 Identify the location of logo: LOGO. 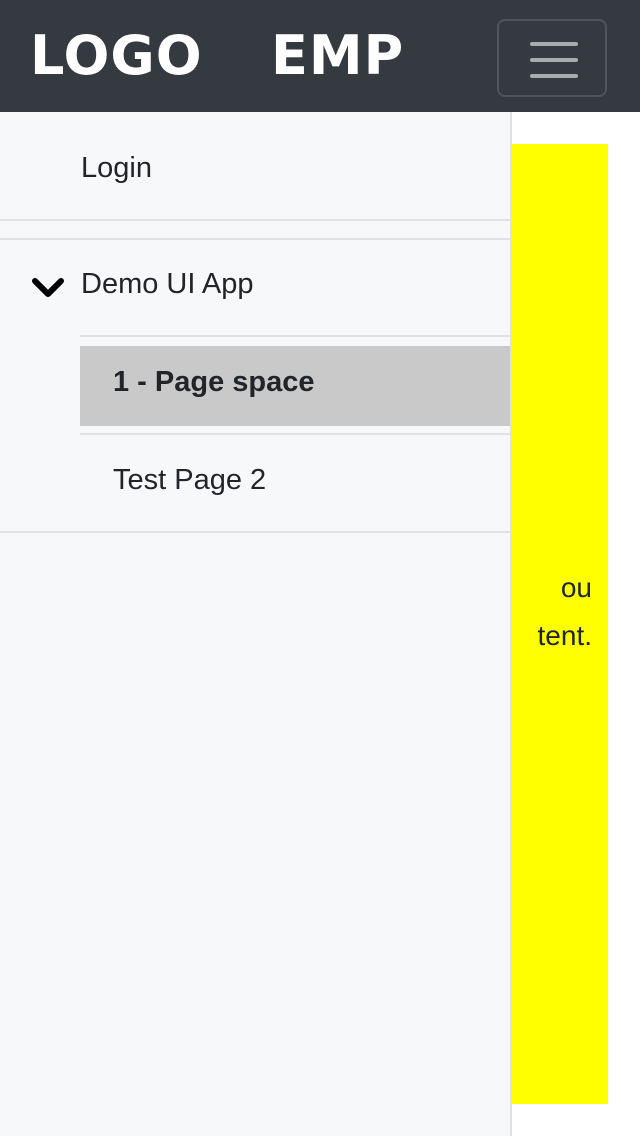
(116, 56).